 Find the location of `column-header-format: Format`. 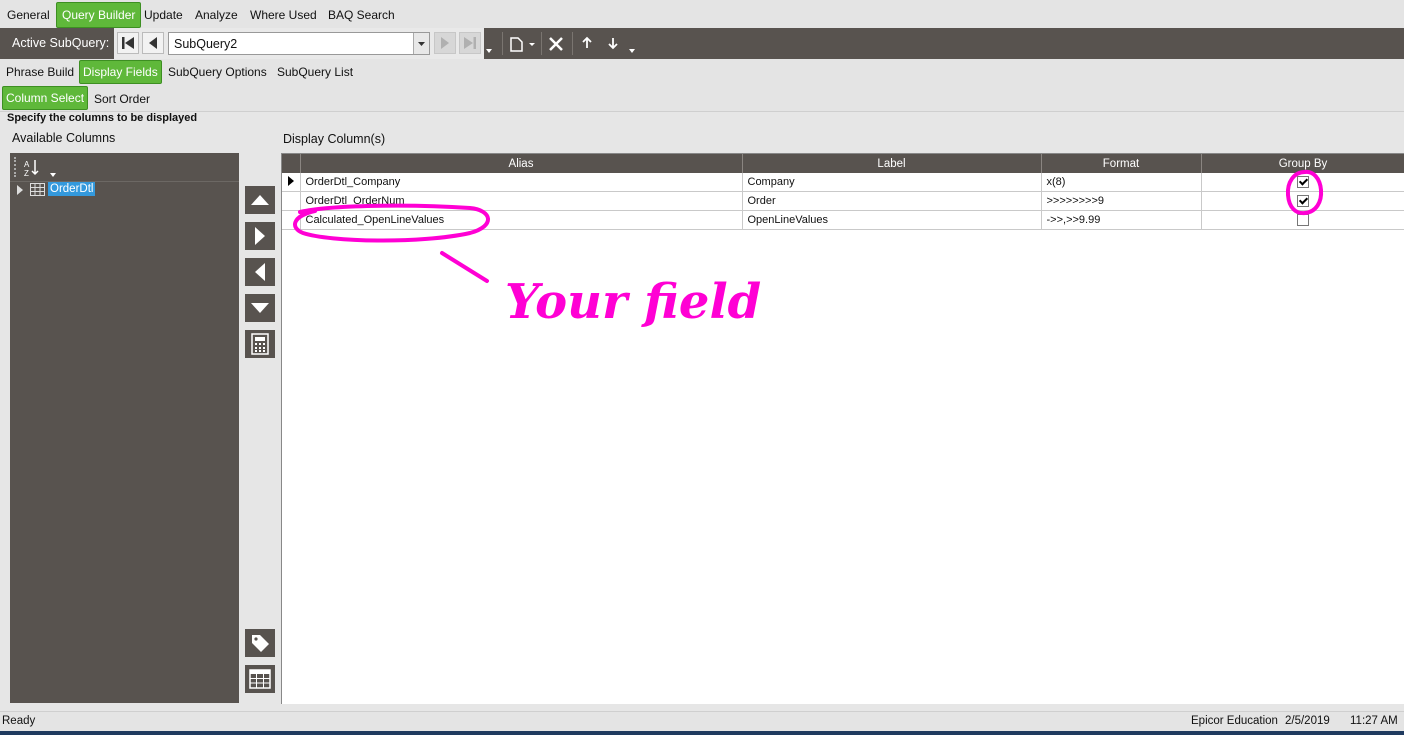

column-header-format: Format is located at coordinates (1121, 163).